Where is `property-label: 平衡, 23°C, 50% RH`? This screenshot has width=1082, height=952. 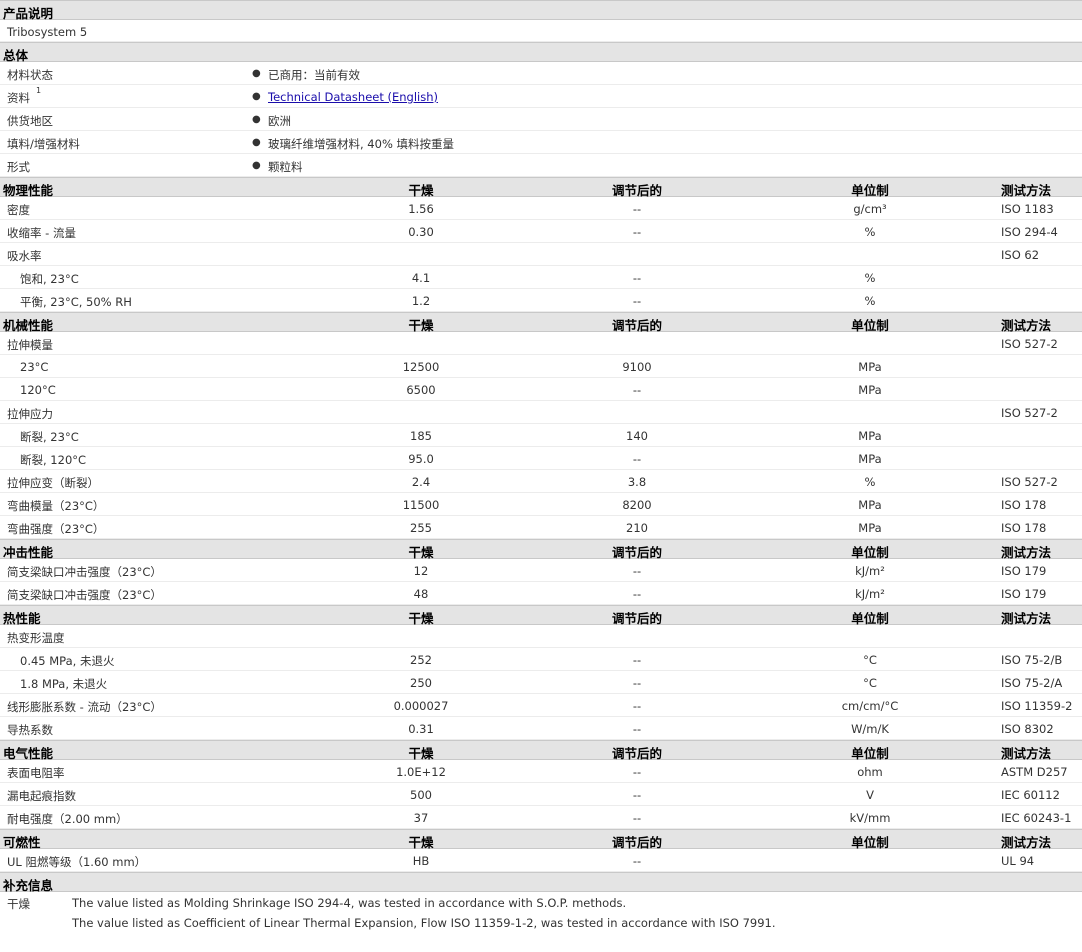 property-label: 平衡, 23°C, 50% RH is located at coordinates (76, 302).